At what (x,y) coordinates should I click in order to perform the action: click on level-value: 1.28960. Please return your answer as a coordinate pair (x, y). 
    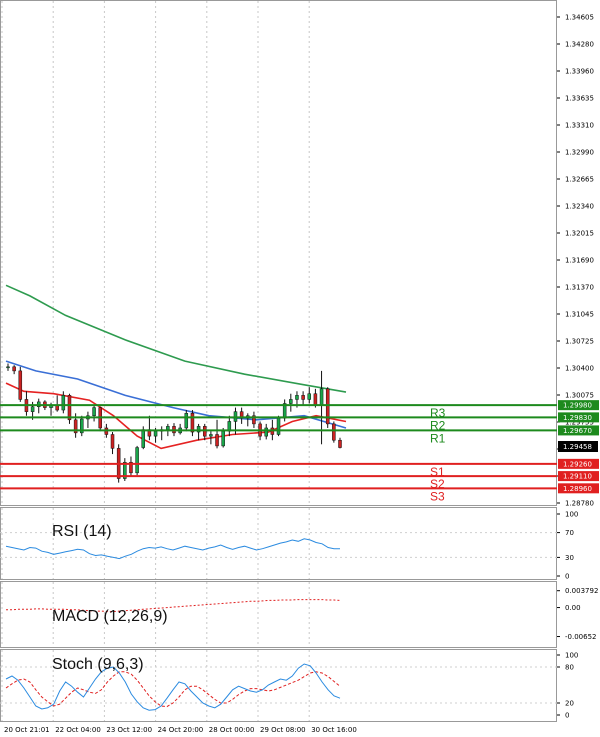
    Looking at the image, I should click on (577, 489).